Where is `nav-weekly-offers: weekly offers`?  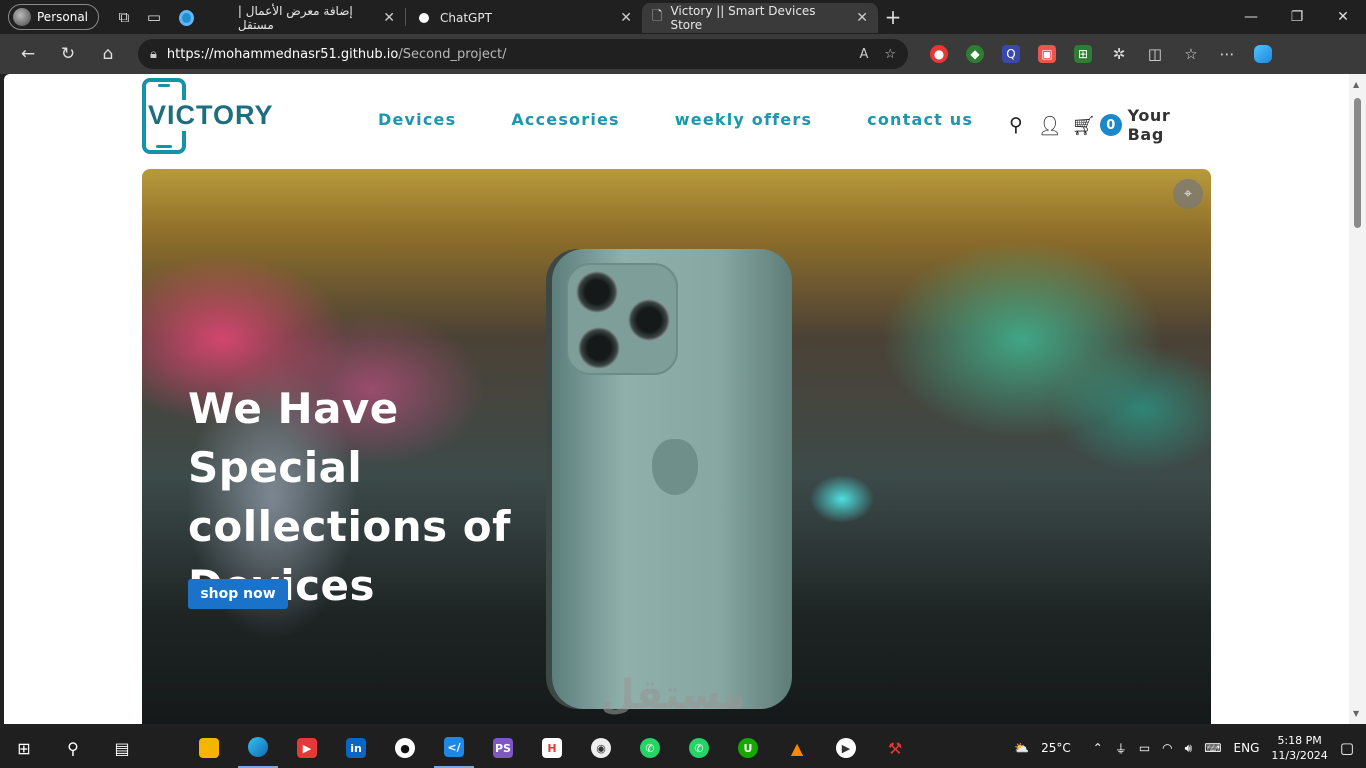 nav-weekly-offers: weekly offers is located at coordinates (743, 119).